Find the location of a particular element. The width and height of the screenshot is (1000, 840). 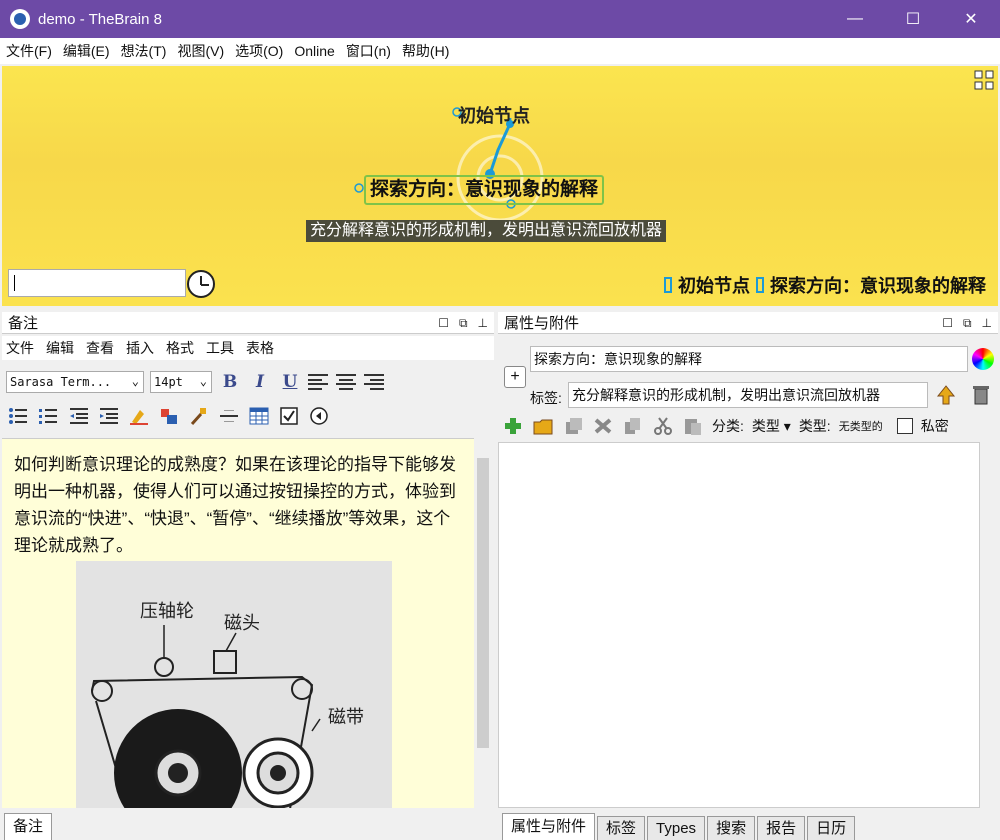

align-right-icon is located at coordinates (375, 382).